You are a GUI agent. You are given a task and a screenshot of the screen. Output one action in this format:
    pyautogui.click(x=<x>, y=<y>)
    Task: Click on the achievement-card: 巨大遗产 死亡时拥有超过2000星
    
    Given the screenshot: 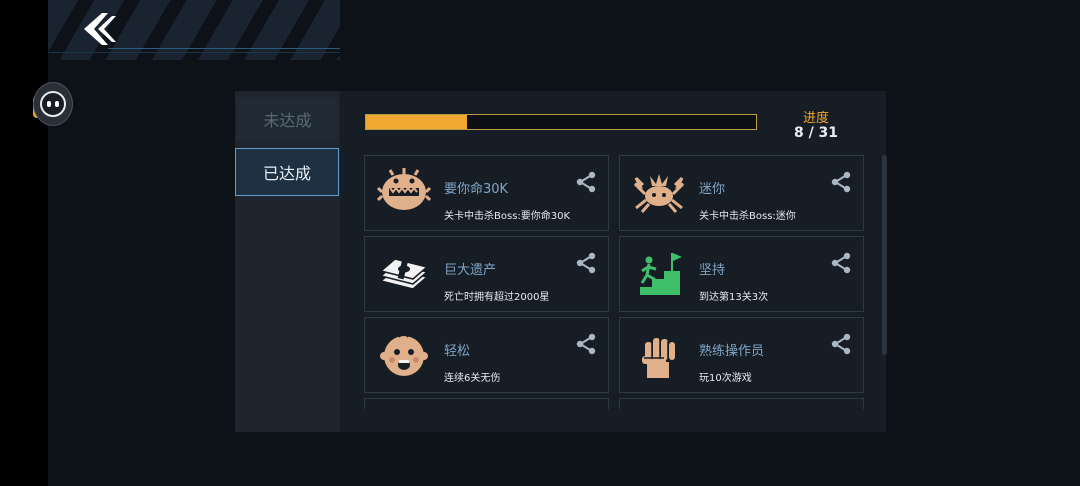 What is the action you would take?
    pyautogui.click(x=486, y=274)
    